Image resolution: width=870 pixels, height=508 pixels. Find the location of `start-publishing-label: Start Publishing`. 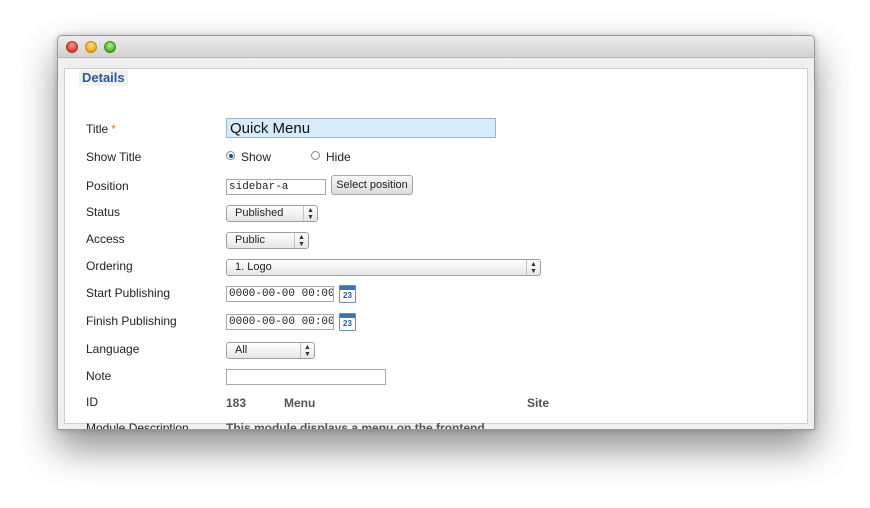

start-publishing-label: Start Publishing is located at coordinates (128, 293).